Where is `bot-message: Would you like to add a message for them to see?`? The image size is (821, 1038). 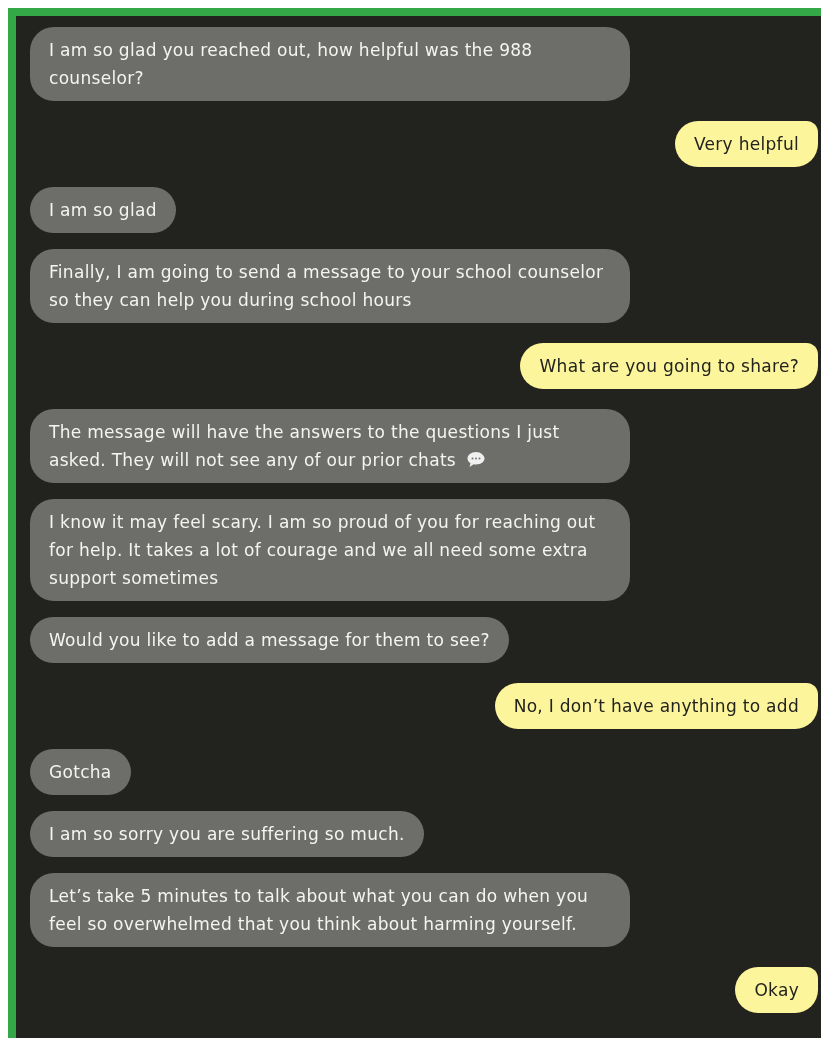
bot-message: Would you like to add a message for them to see? is located at coordinates (269, 640).